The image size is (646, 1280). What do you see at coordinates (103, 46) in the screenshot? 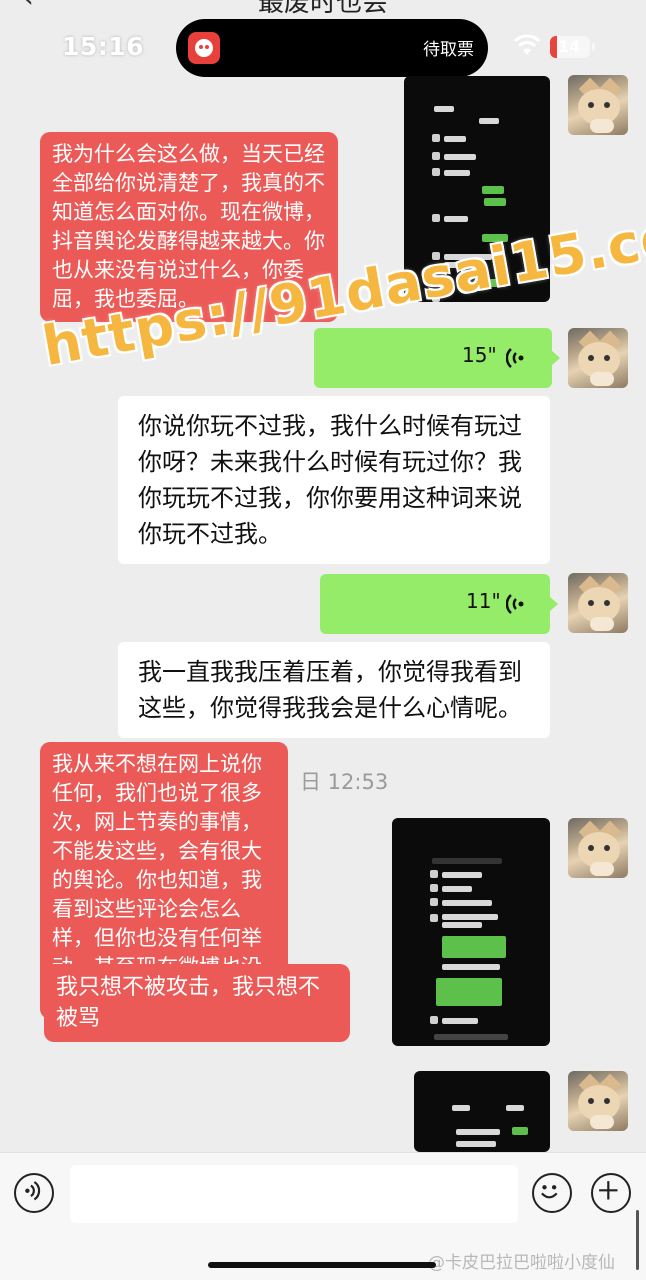
I see `status-time: 15:16` at bounding box center [103, 46].